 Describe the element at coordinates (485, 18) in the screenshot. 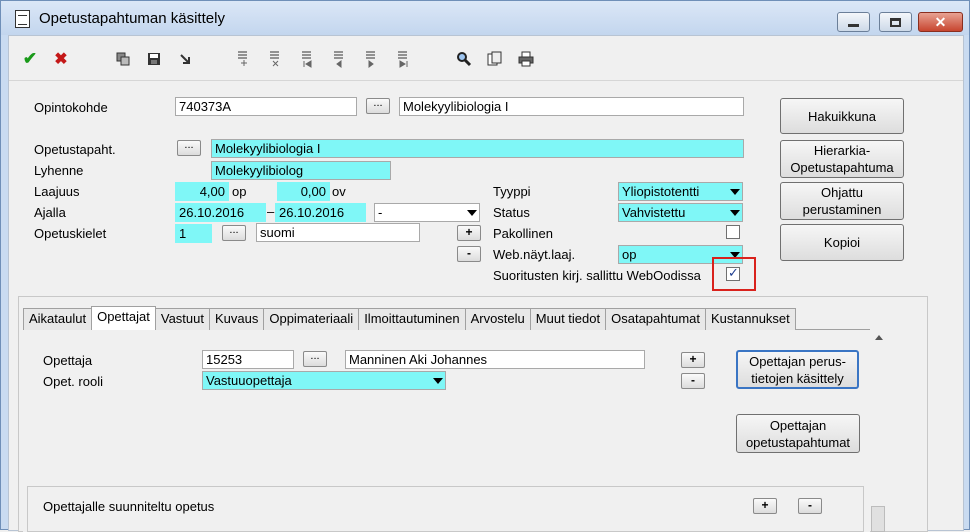

I see `title-bar: Opetustapahtuman käsittely ✕` at that location.